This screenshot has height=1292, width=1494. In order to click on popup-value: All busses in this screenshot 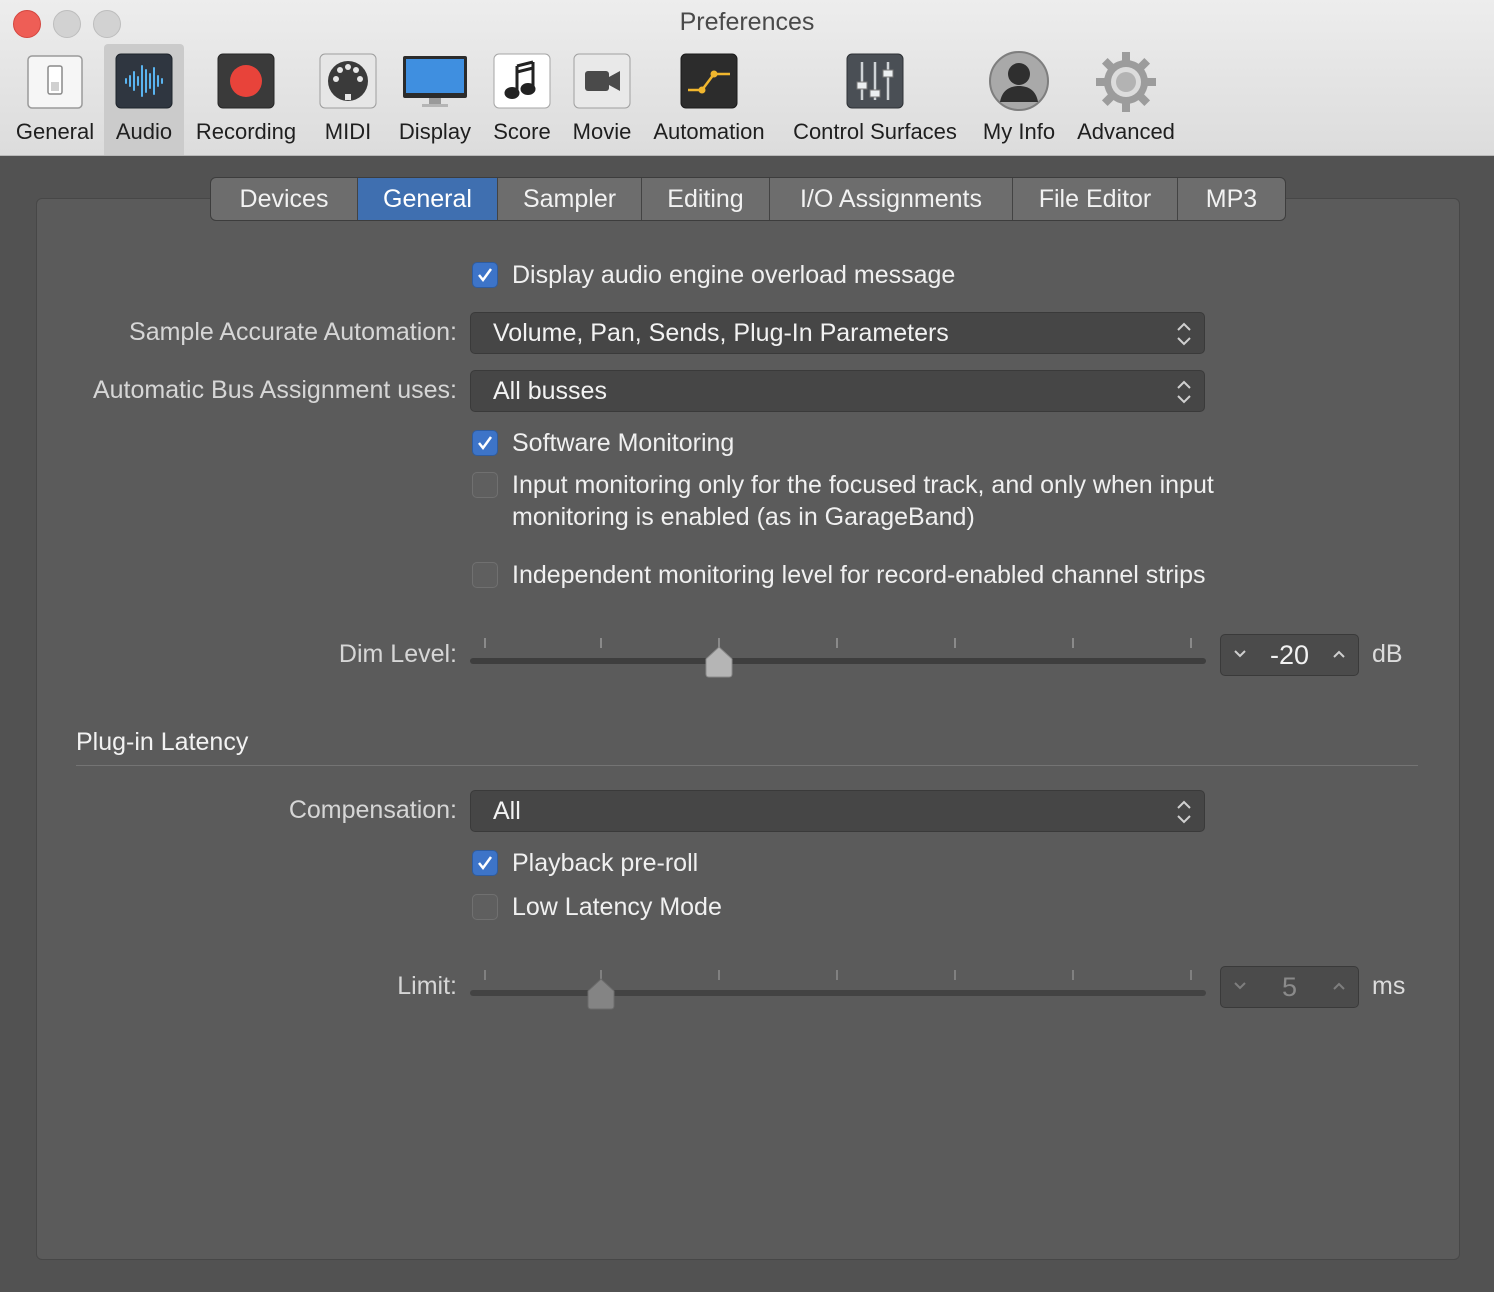, I will do `click(550, 391)`.